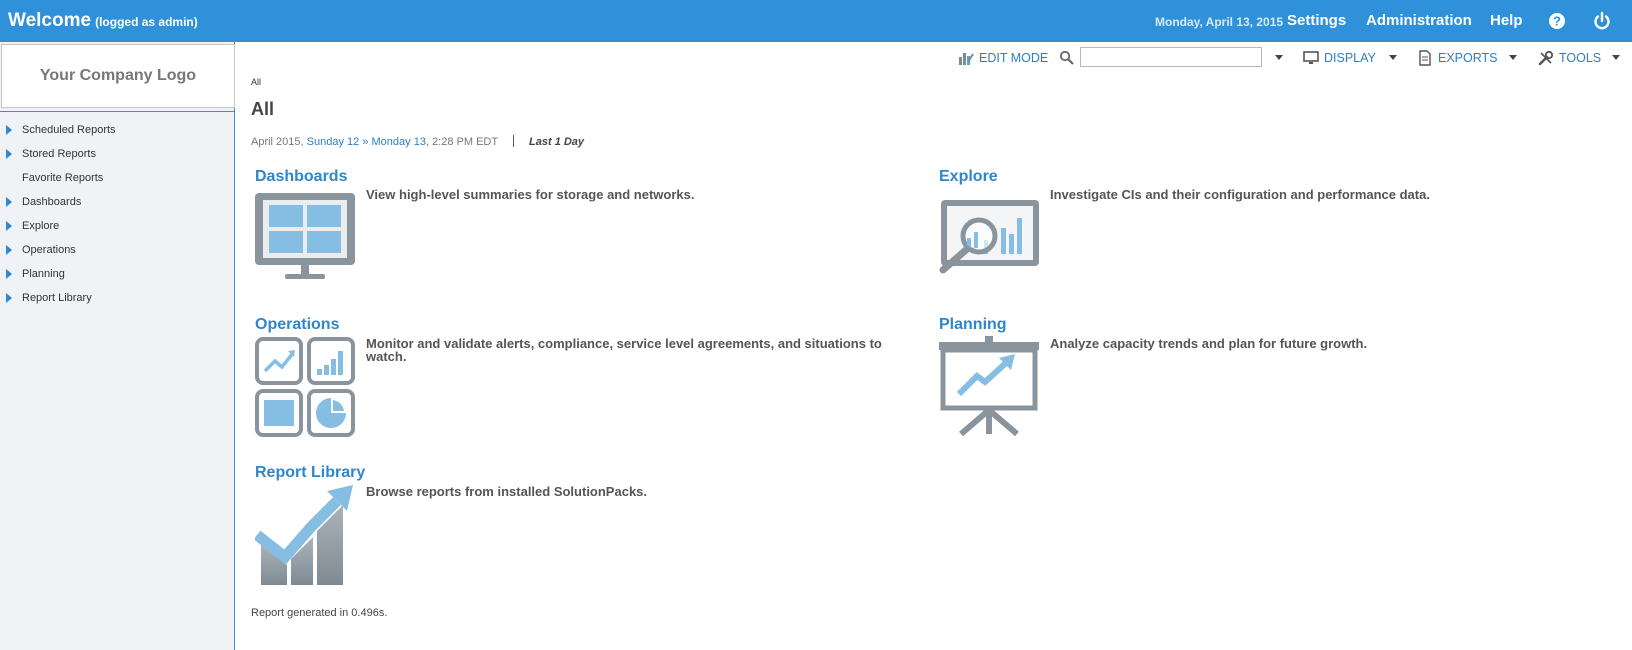 Image resolution: width=1632 pixels, height=650 pixels. What do you see at coordinates (52, 202) in the screenshot?
I see `sidebar-item-label: Dashboards` at bounding box center [52, 202].